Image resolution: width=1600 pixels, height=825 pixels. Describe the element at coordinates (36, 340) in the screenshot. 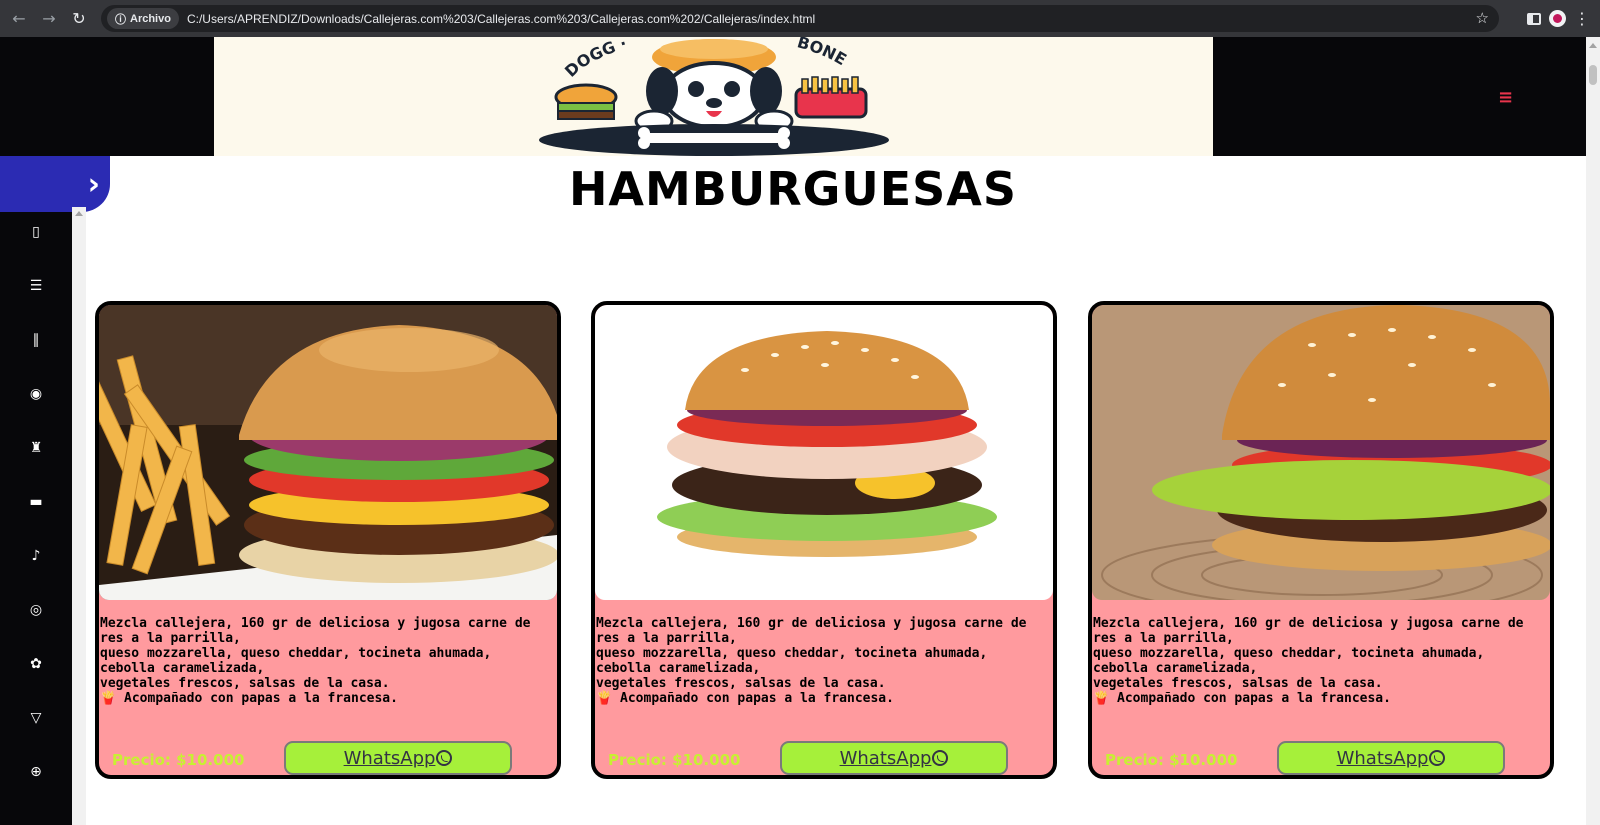

I see `hotdog-icon: ∥` at that location.